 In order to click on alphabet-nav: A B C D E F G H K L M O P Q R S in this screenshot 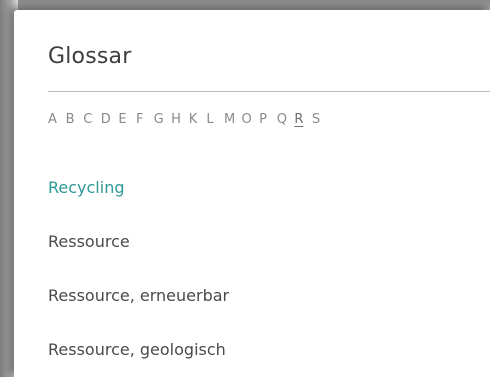, I will do `click(189, 119)`.